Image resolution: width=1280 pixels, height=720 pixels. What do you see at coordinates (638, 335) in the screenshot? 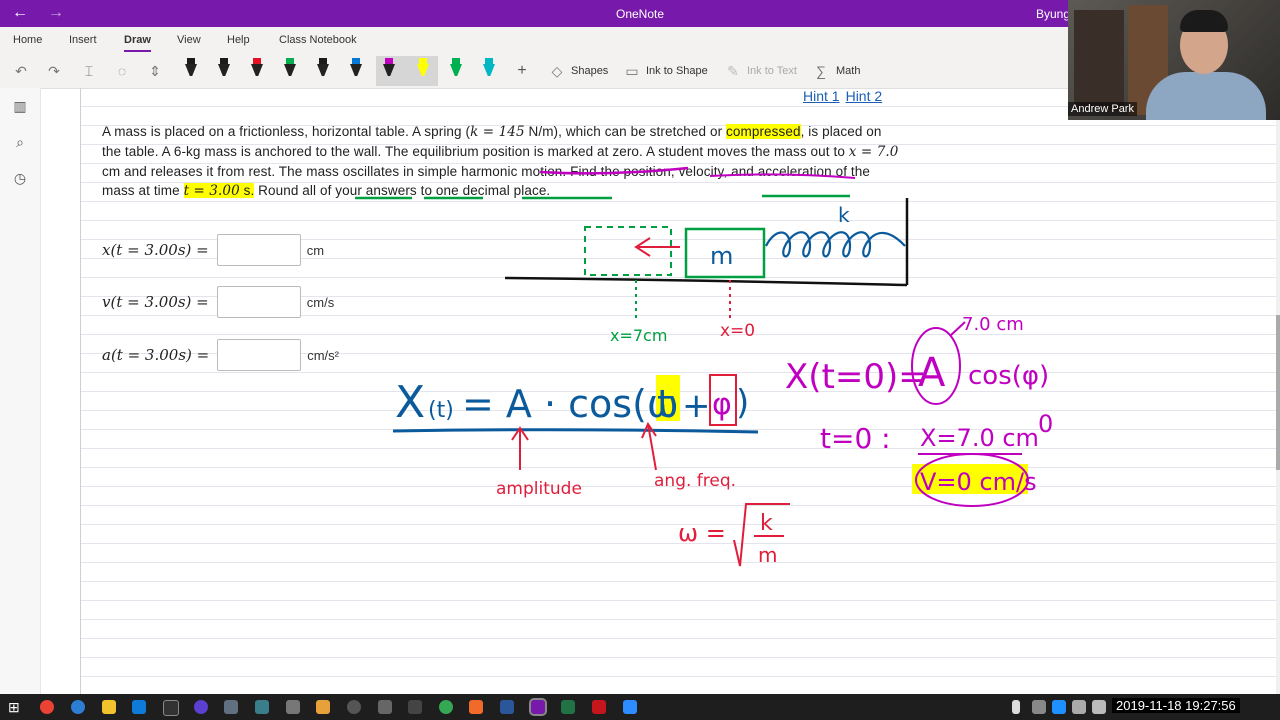
I see `ink-x7-label: x=7cm` at bounding box center [638, 335].